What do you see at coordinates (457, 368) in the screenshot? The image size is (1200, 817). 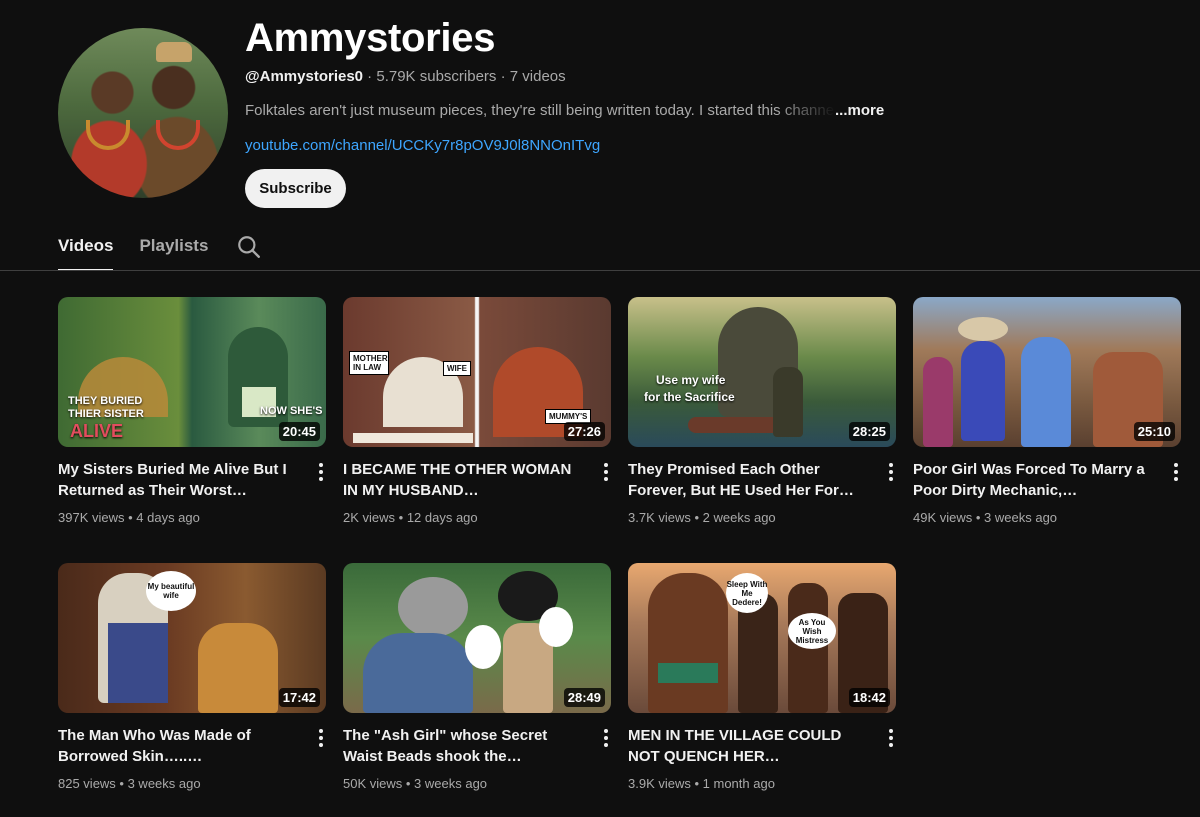 I see `thumb-caption: WIFE` at bounding box center [457, 368].